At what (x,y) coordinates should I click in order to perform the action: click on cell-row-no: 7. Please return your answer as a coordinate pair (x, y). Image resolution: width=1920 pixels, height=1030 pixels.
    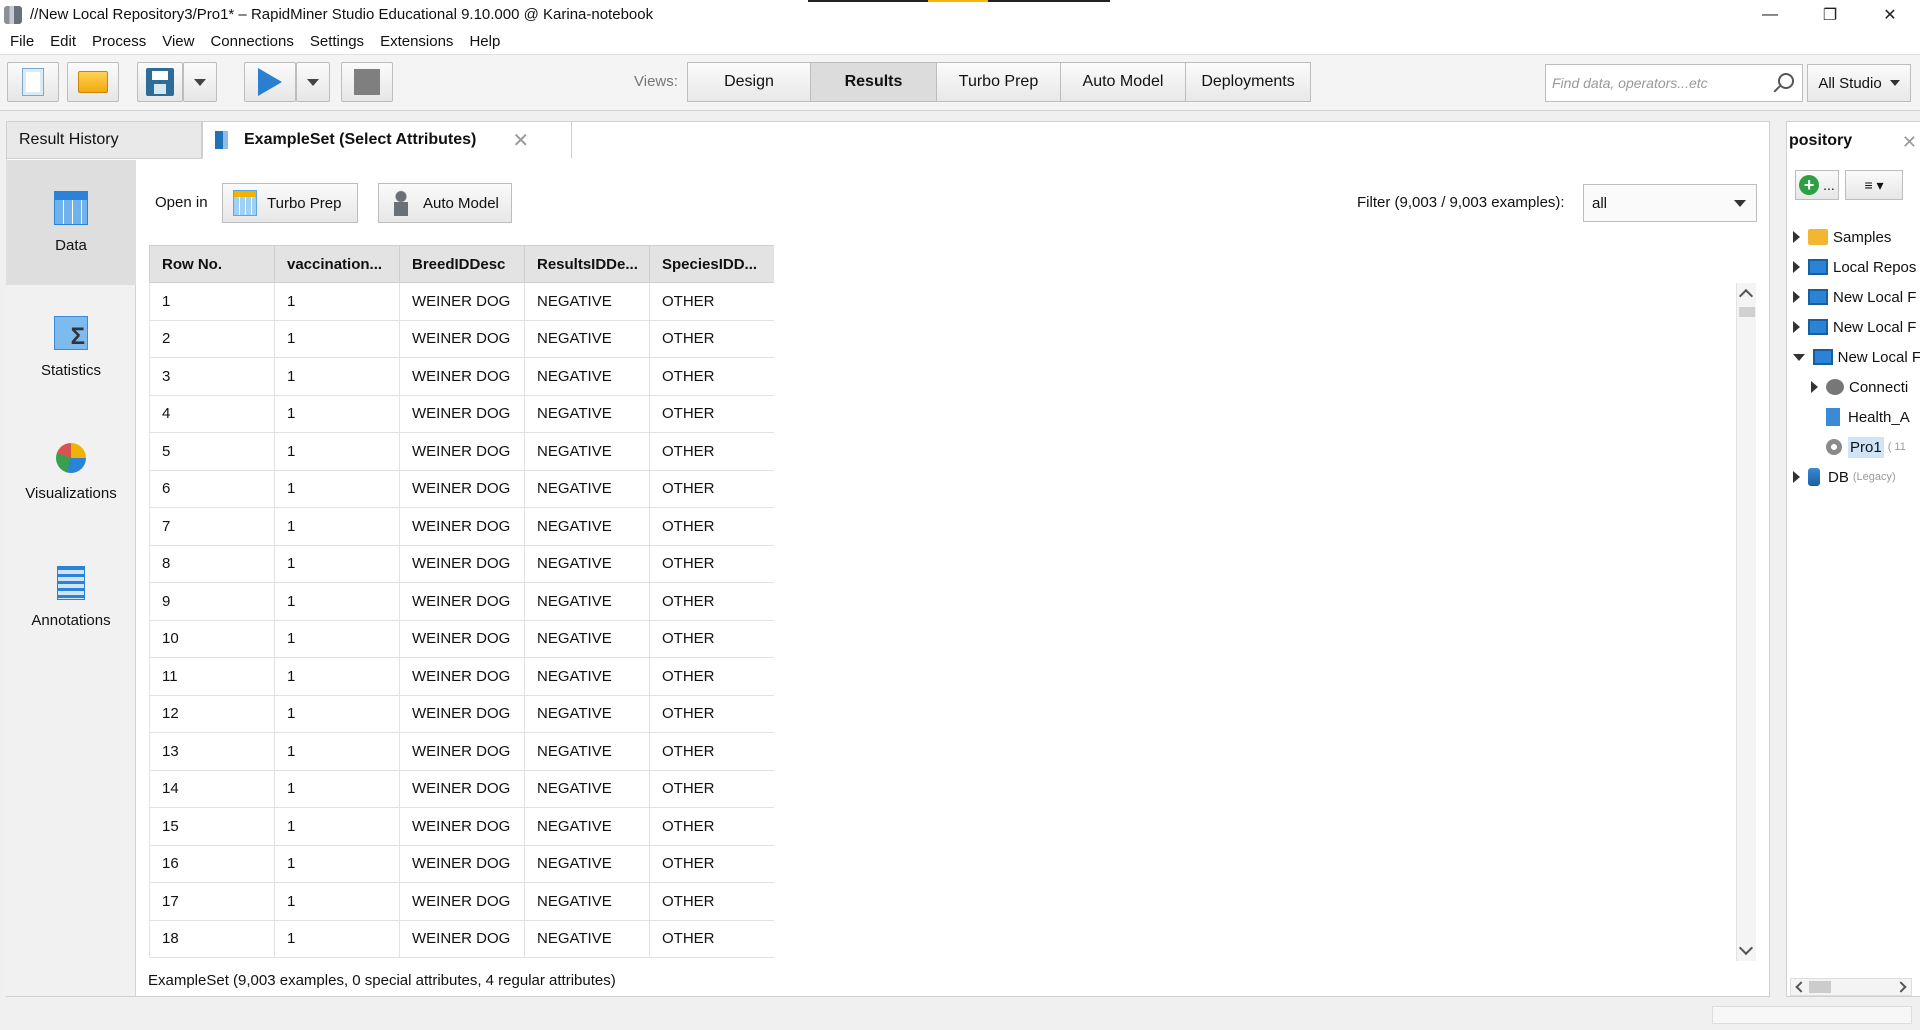
    Looking at the image, I should click on (212, 526).